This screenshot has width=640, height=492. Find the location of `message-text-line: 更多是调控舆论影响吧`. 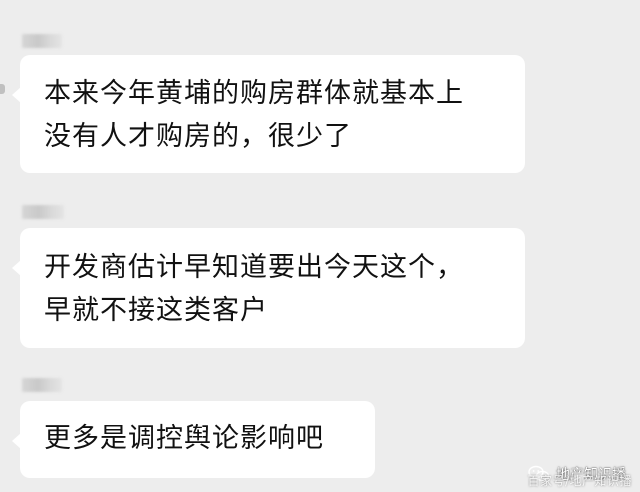

message-text-line: 更多是调控舆论影响吧 is located at coordinates (184, 438).